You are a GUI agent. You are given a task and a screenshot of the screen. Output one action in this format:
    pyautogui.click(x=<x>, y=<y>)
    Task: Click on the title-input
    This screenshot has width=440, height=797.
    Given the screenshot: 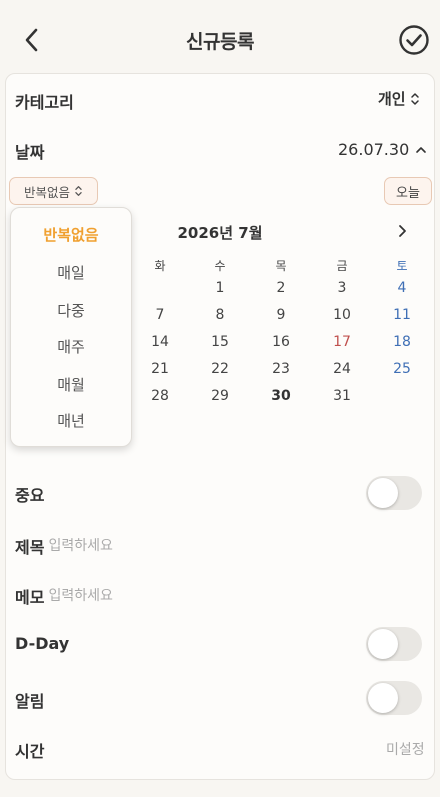 What is the action you would take?
    pyautogui.click(x=198, y=546)
    